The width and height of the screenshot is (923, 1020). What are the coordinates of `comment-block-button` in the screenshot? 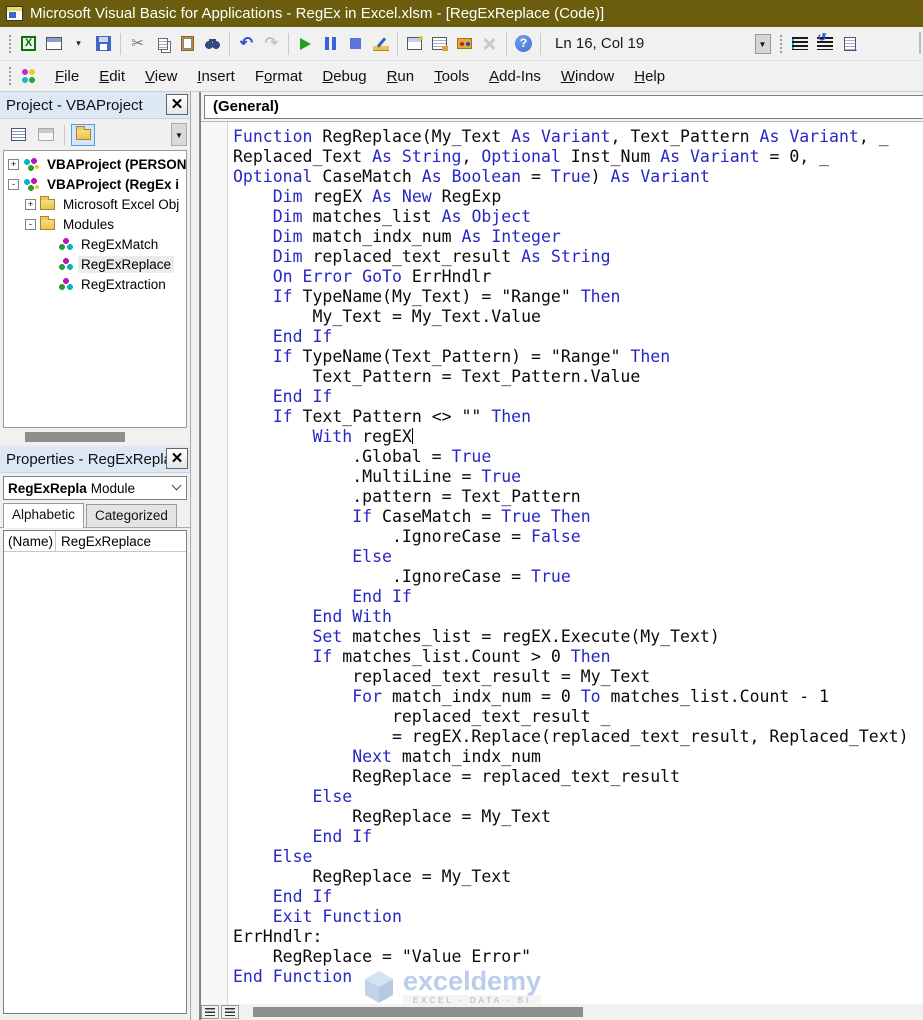 It's located at (824, 43).